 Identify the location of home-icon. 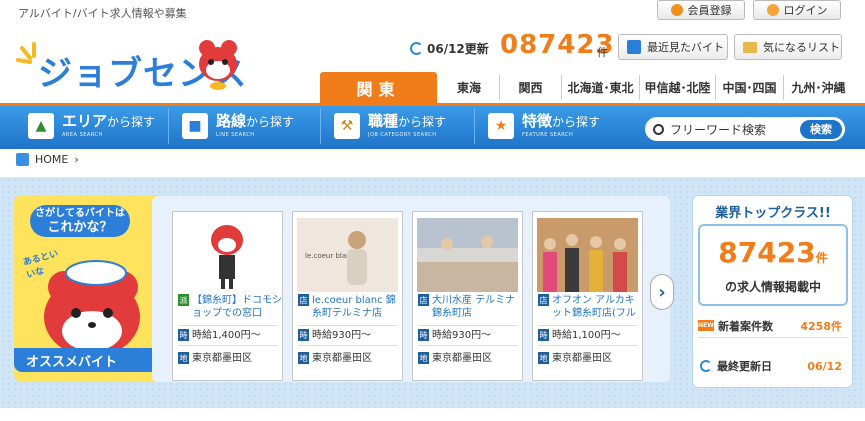
(22, 159).